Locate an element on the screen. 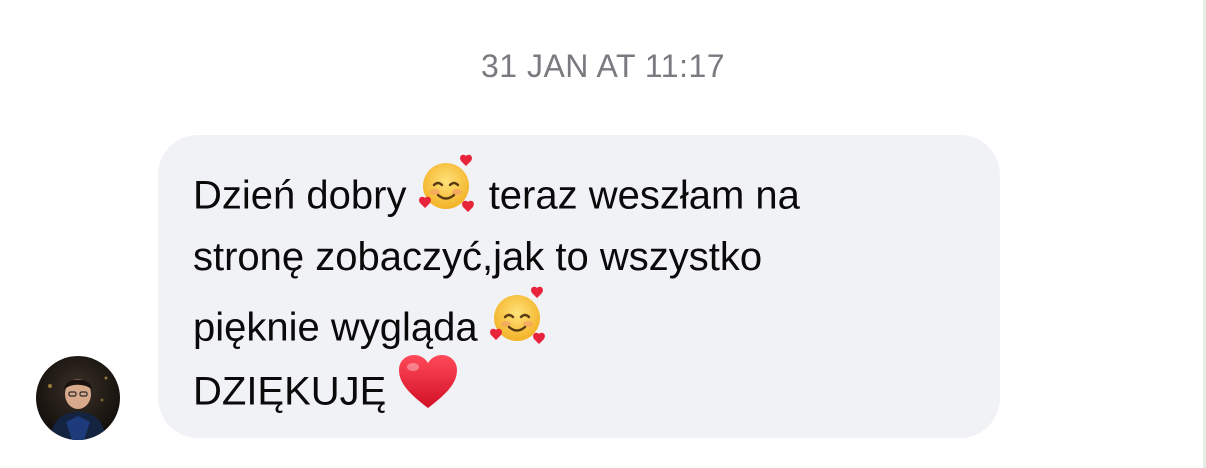 This screenshot has height=468, width=1206. avatar is located at coordinates (78, 398).